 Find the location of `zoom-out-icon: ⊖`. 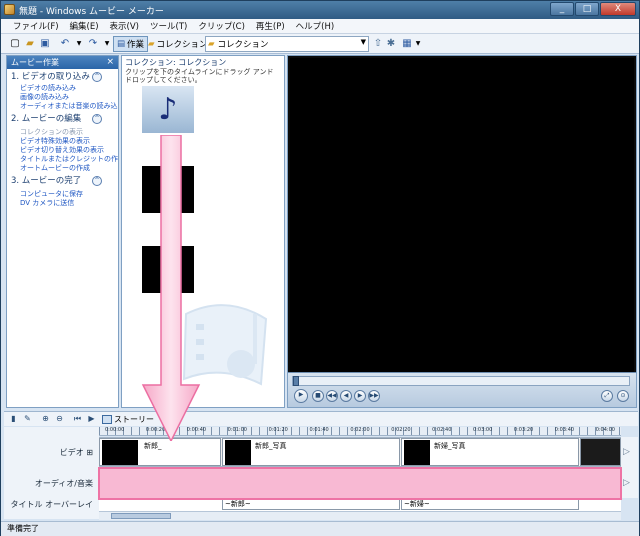

zoom-out-icon: ⊖ is located at coordinates (59, 418).